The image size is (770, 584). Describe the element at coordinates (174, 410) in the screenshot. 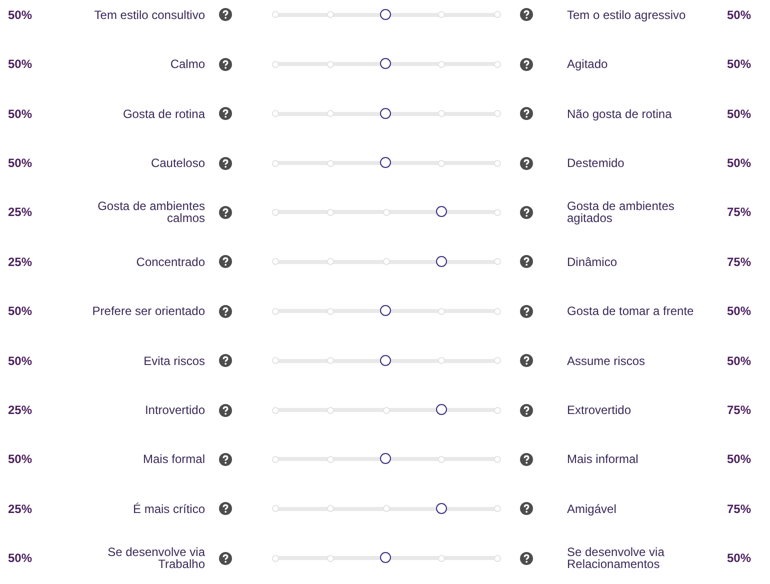

I see `trait-label: Introvertido` at that location.